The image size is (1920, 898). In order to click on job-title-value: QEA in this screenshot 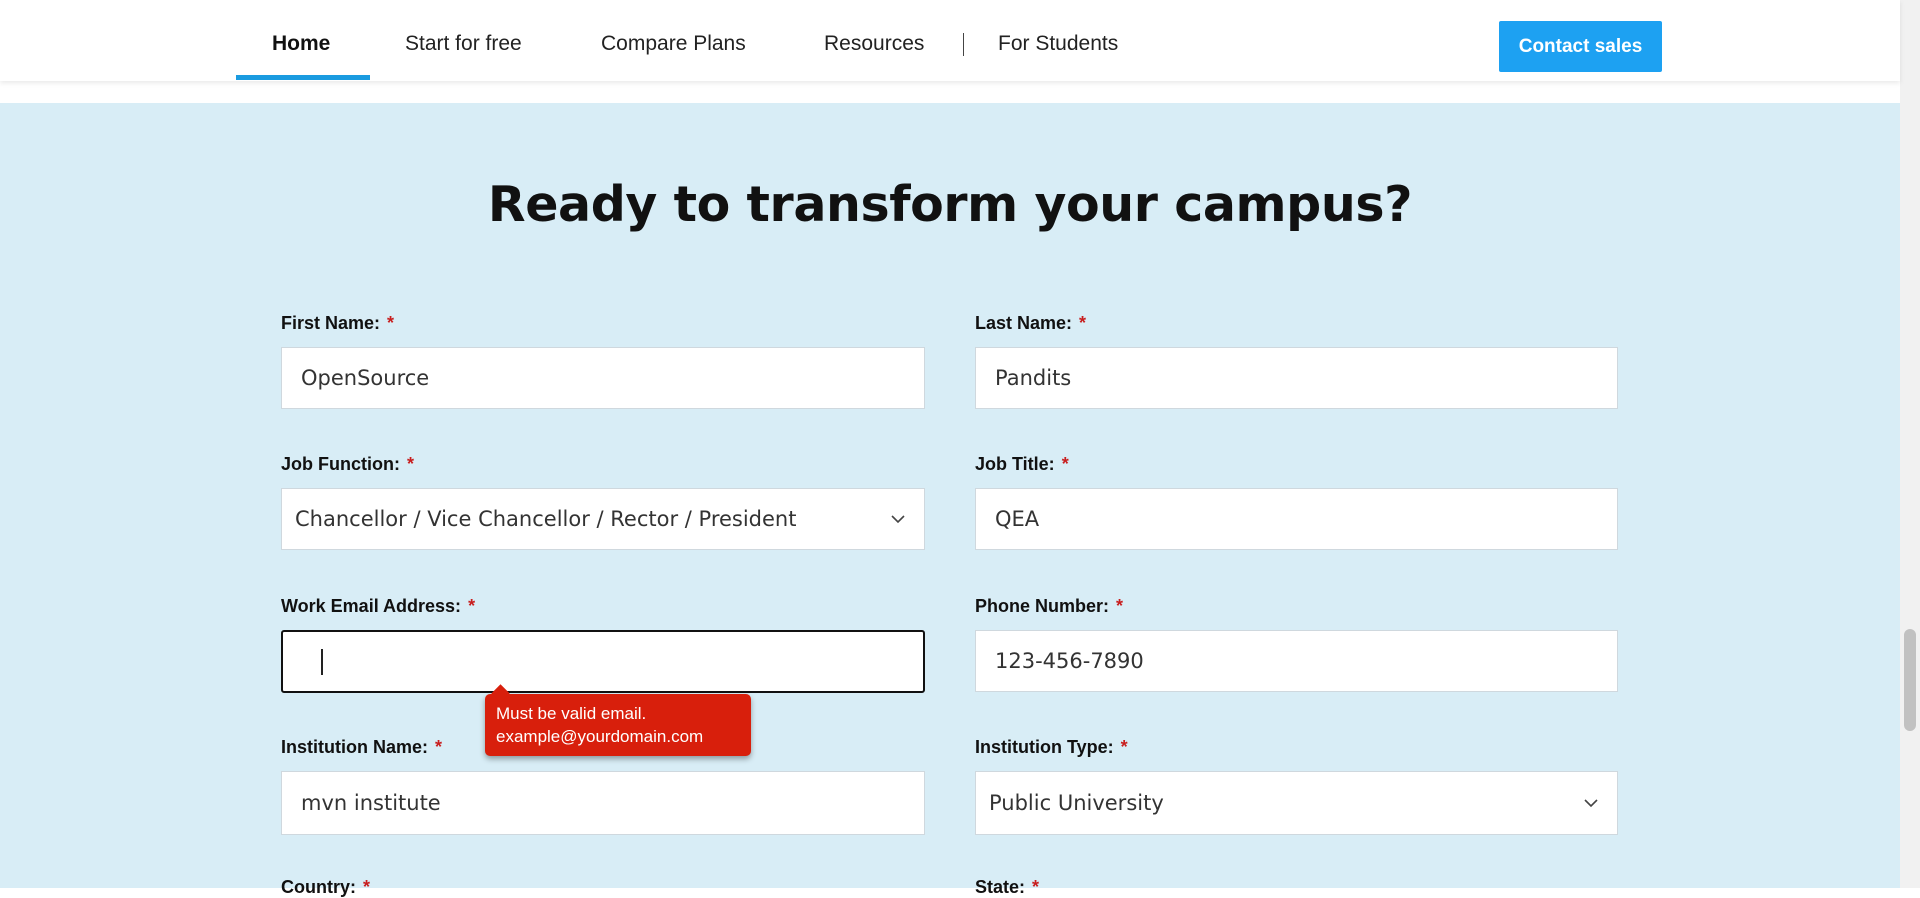, I will do `click(1017, 519)`.